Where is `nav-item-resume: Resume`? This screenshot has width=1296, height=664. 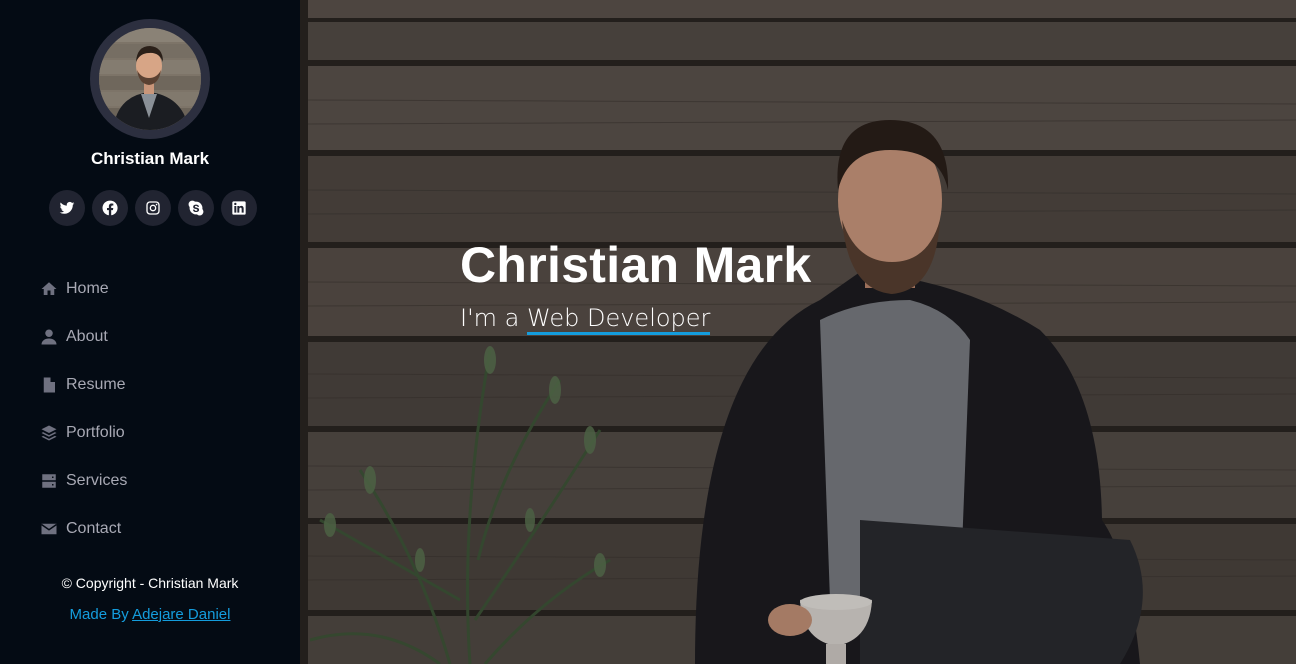
nav-item-resume: Resume is located at coordinates (83, 385).